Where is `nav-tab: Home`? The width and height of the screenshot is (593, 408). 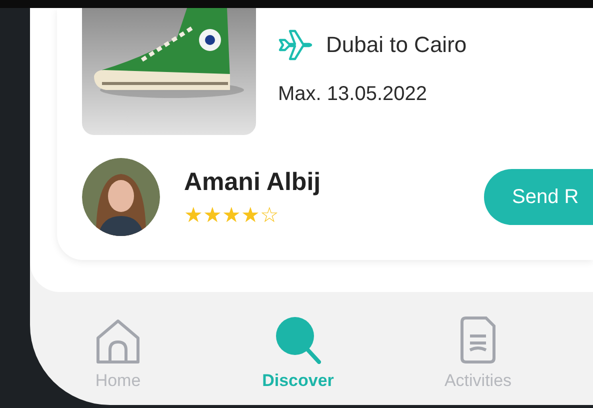 nav-tab: Home is located at coordinates (119, 354).